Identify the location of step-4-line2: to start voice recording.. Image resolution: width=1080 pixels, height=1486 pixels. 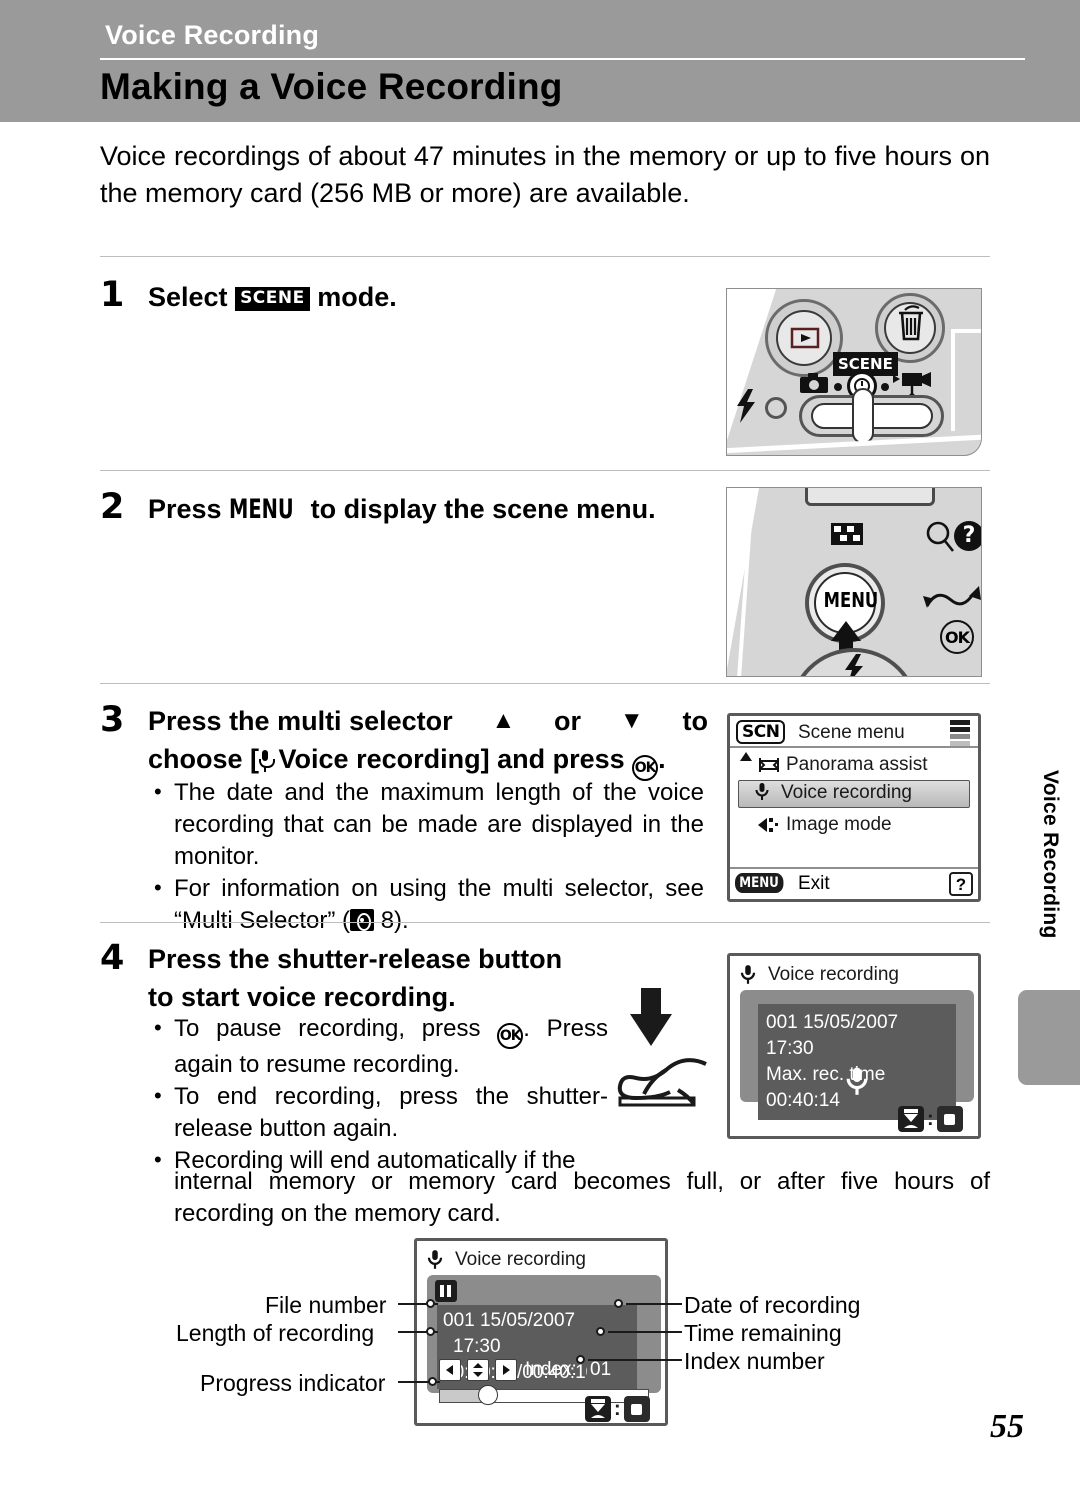
(302, 997).